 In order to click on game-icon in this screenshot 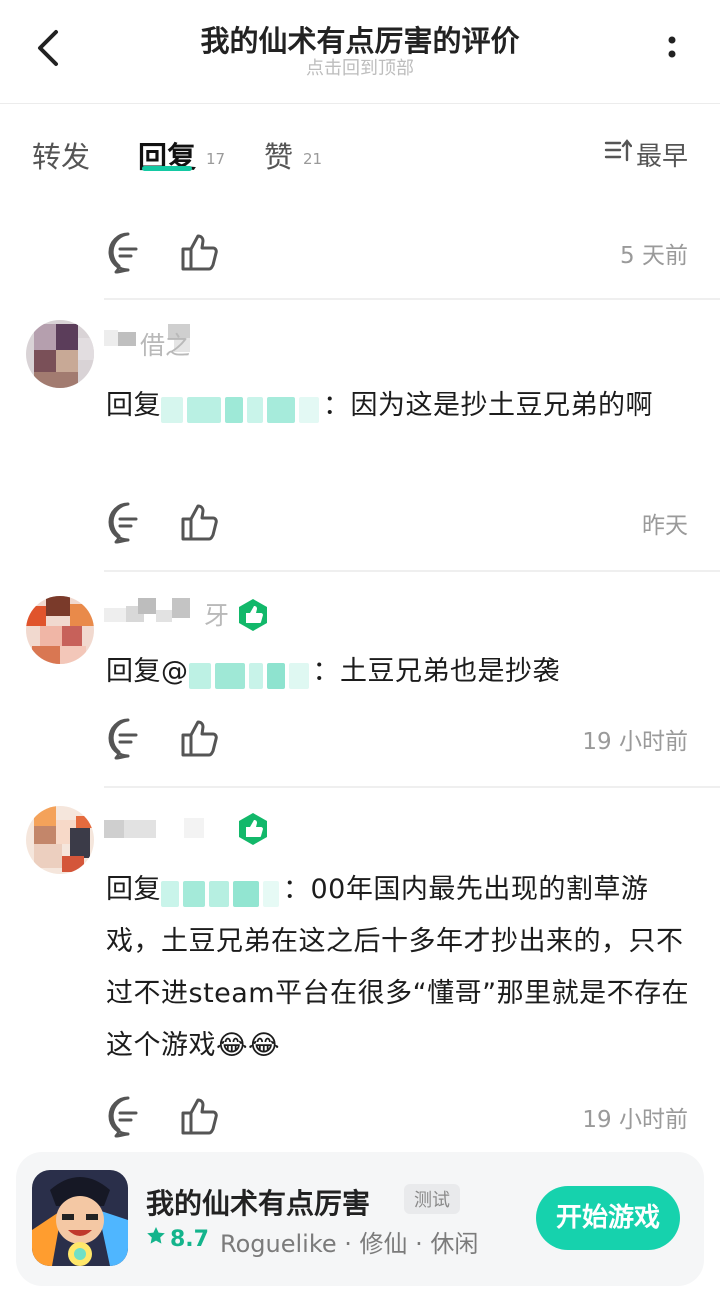, I will do `click(80, 1218)`.